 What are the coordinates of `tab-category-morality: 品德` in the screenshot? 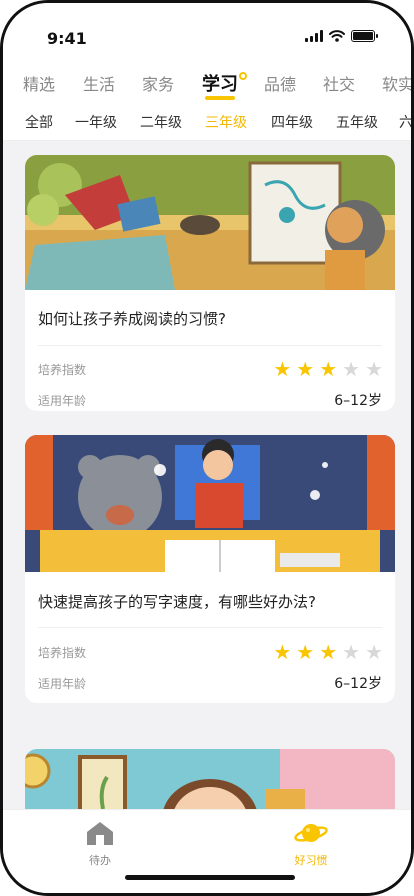 It's located at (280, 83).